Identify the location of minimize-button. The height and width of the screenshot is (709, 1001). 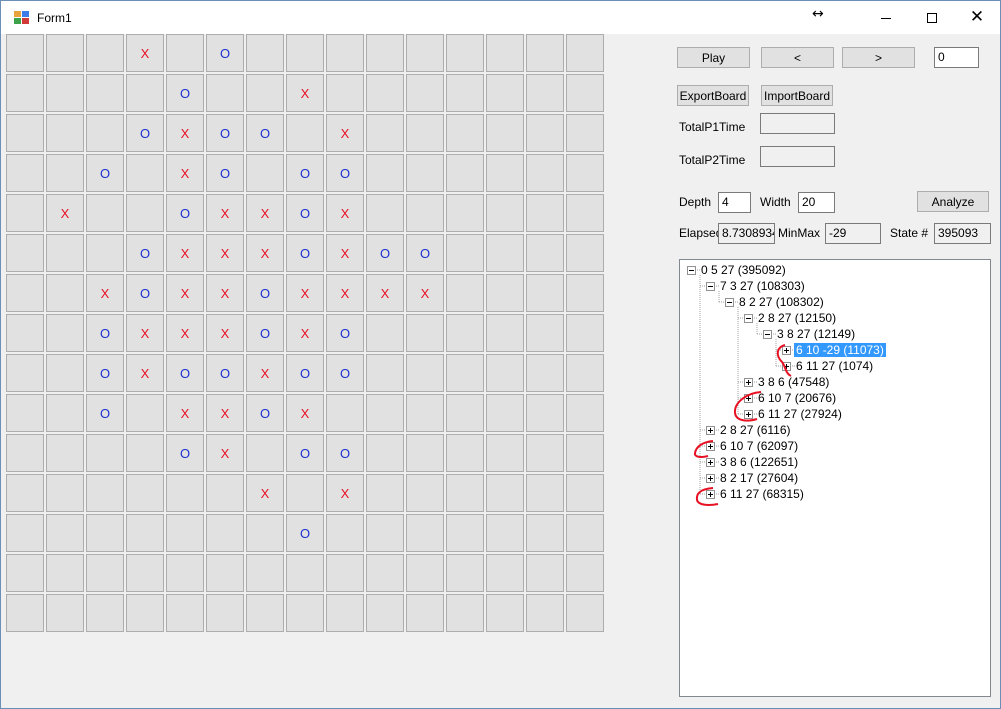
(886, 17).